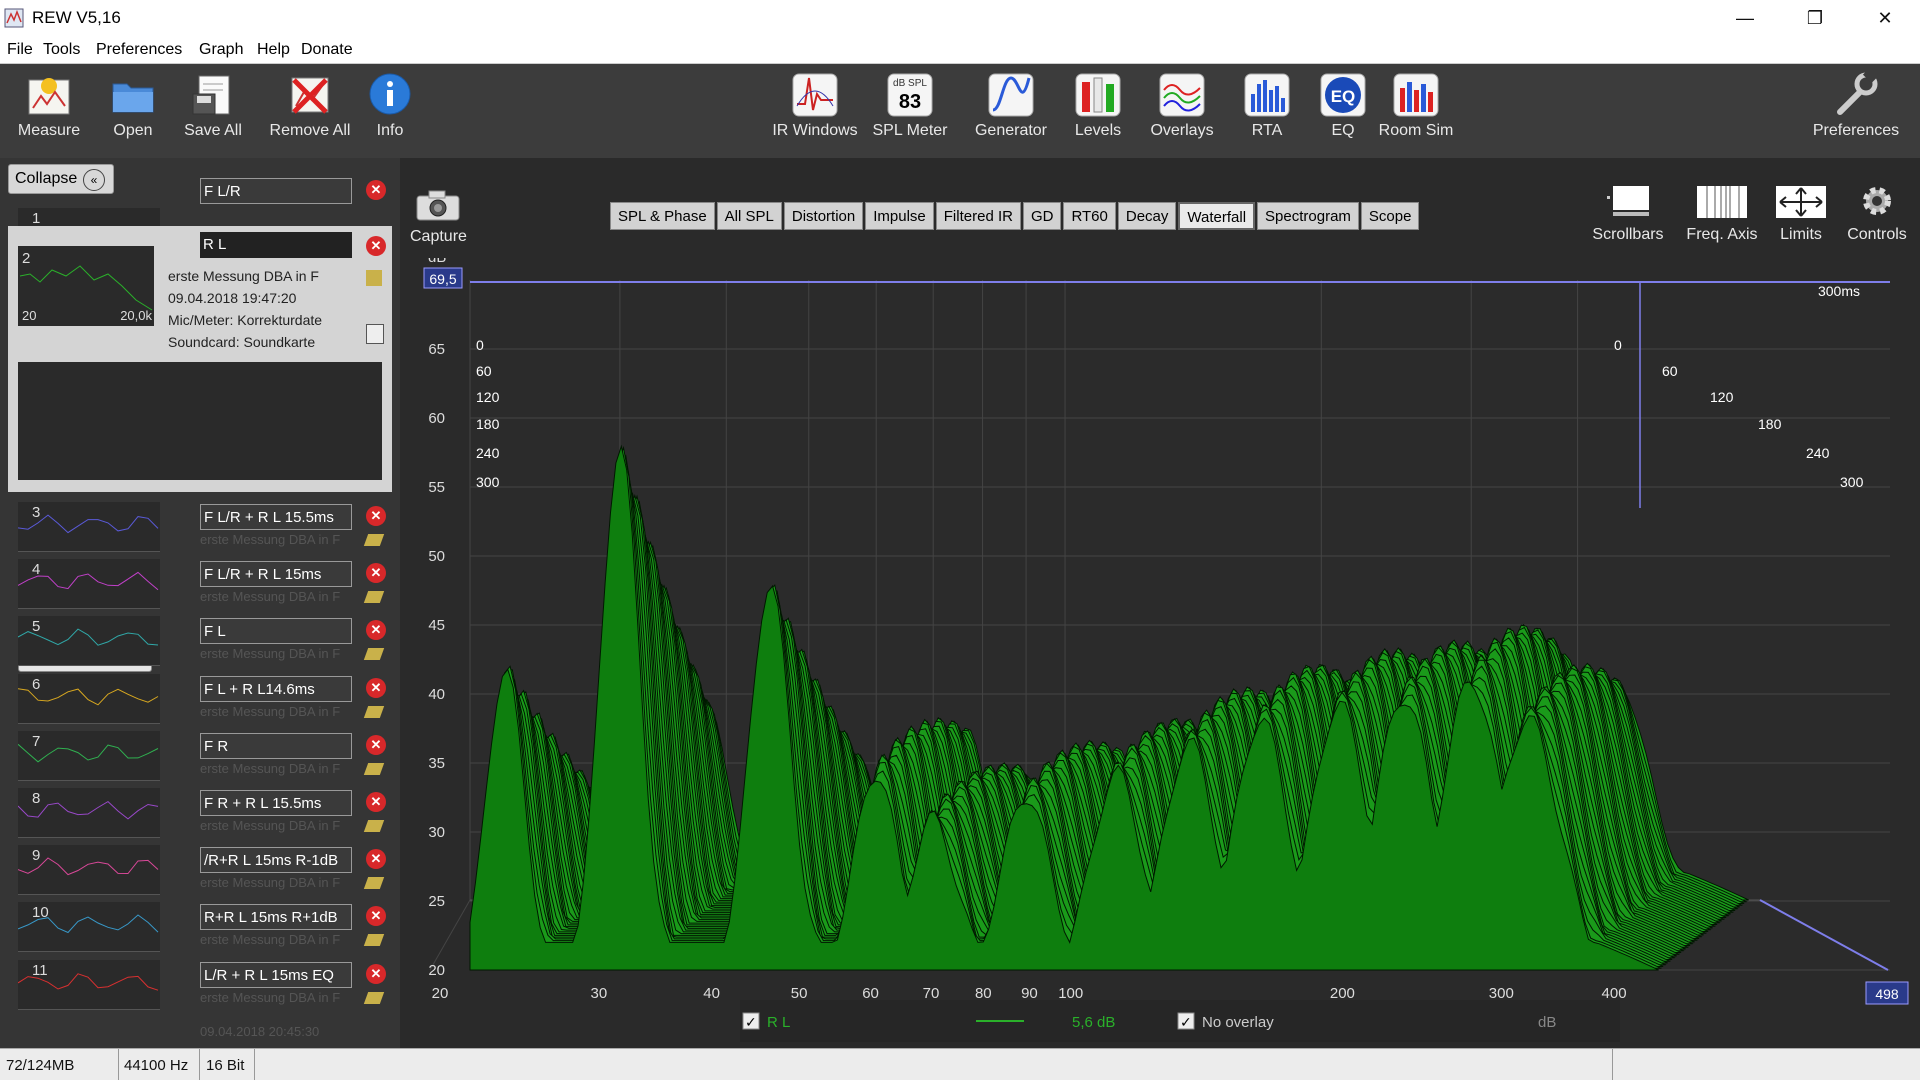 Image resolution: width=1920 pixels, height=1080 pixels. Describe the element at coordinates (276, 803) in the screenshot. I see `measurement-name: F R + R L 15.5ms` at that location.